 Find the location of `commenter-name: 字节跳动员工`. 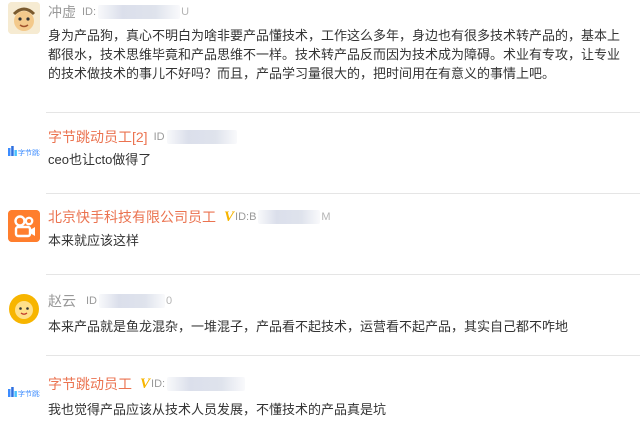

commenter-name: 字节跳动员工 is located at coordinates (90, 384).